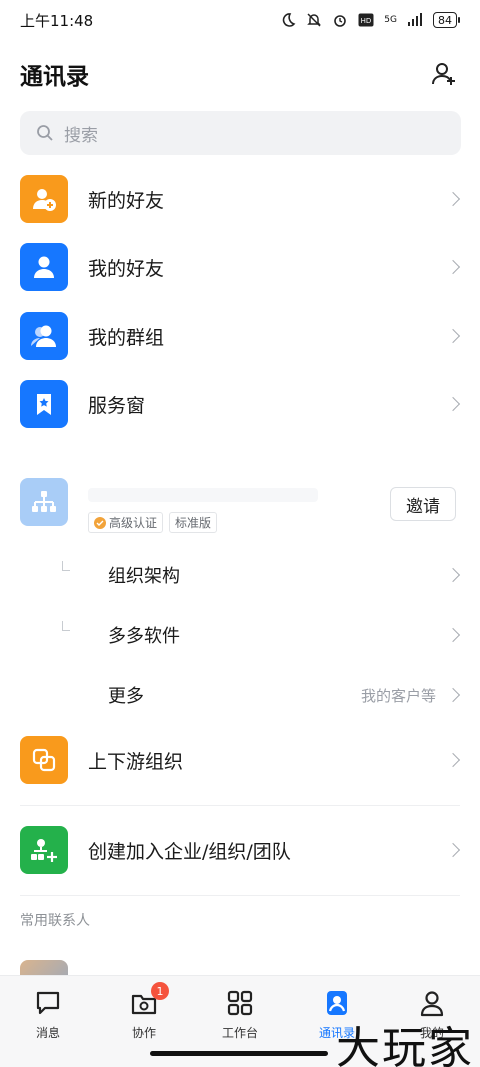 The height and width of the screenshot is (1067, 480). What do you see at coordinates (44, 267) in the screenshot?
I see `friend-icon` at bounding box center [44, 267].